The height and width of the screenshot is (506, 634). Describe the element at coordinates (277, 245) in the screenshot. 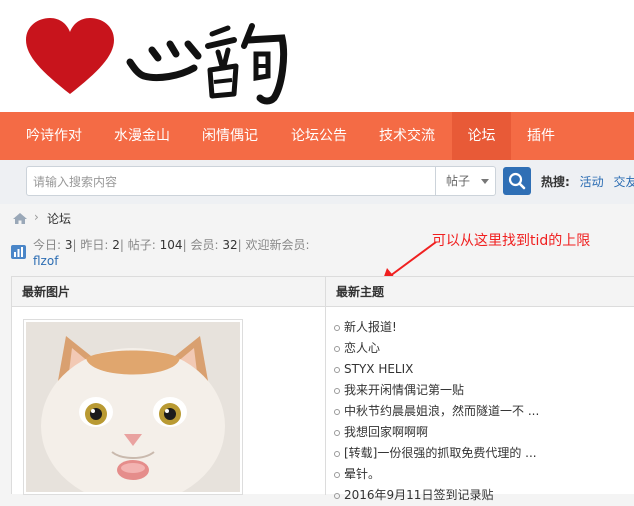

I see `stat-welcome-label: 欢迎新会员:` at that location.